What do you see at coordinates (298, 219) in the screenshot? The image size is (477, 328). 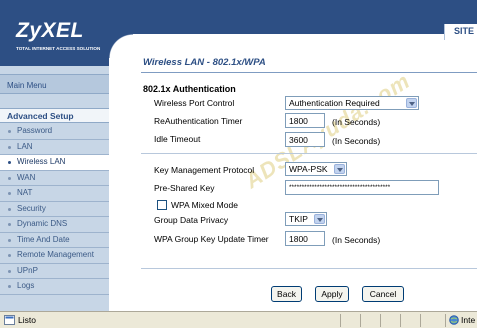 I see `select-value: TKIP` at bounding box center [298, 219].